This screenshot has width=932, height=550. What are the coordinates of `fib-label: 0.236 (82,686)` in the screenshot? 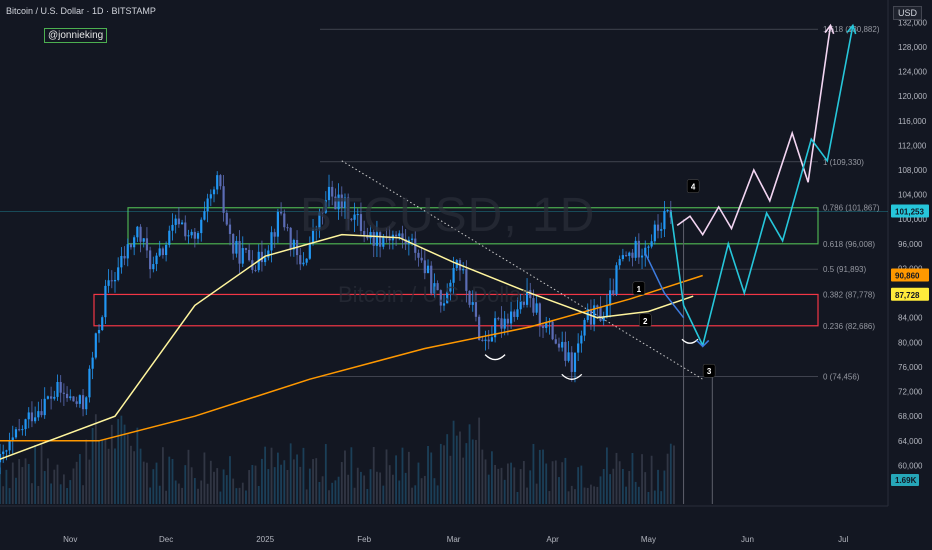 It's located at (849, 326).